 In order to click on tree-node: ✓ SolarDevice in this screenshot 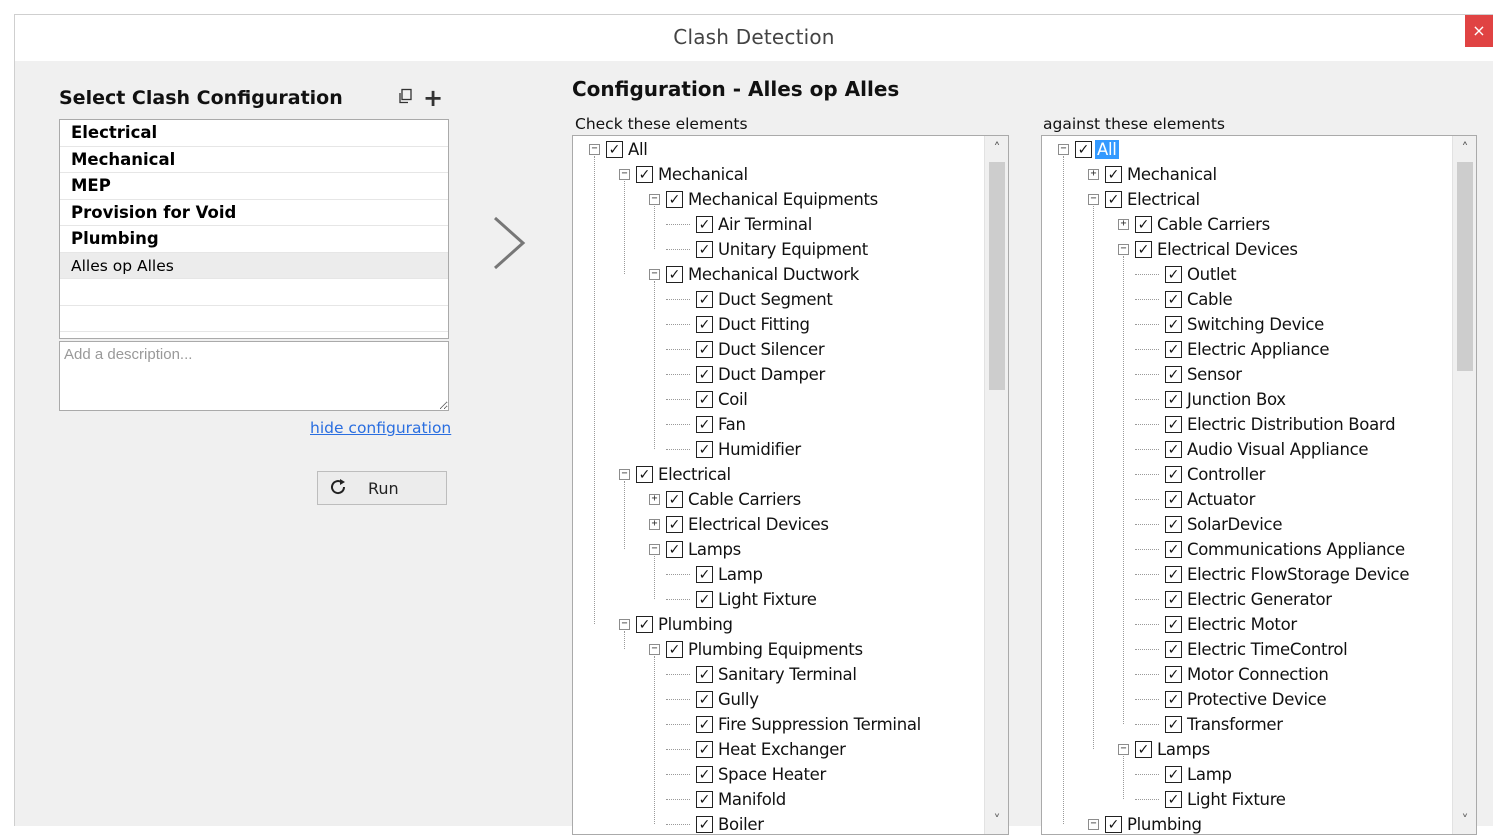, I will do `click(1209, 524)`.